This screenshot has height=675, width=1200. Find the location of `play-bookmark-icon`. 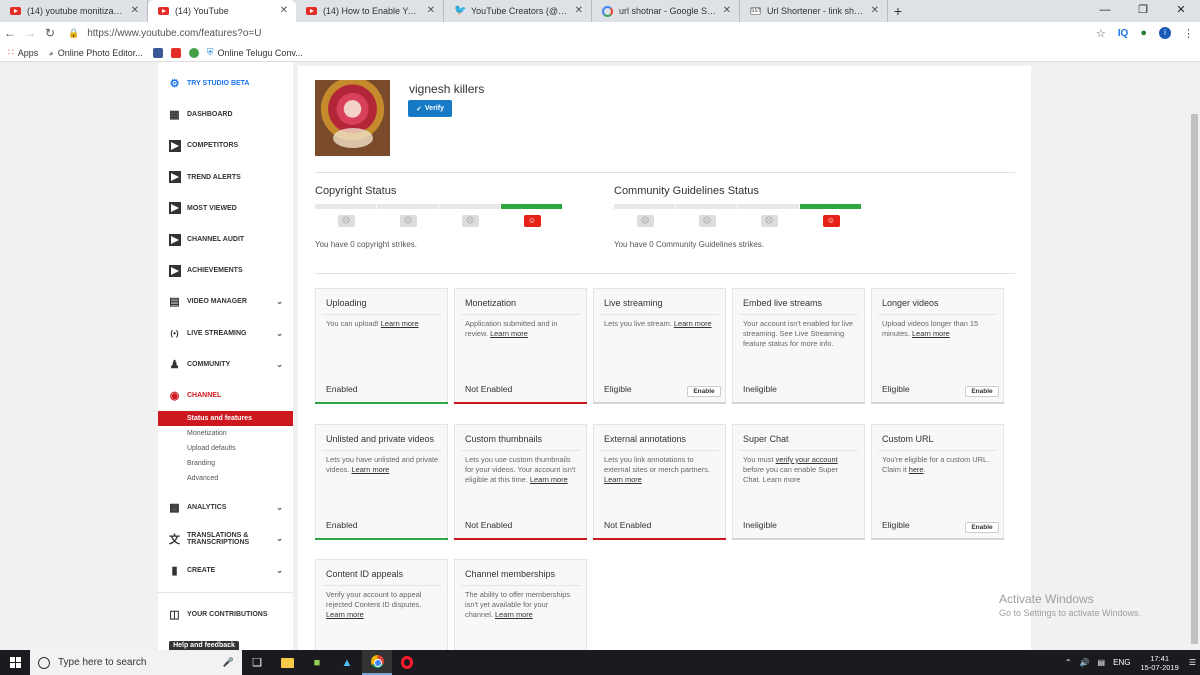

play-bookmark-icon is located at coordinates (193, 52).